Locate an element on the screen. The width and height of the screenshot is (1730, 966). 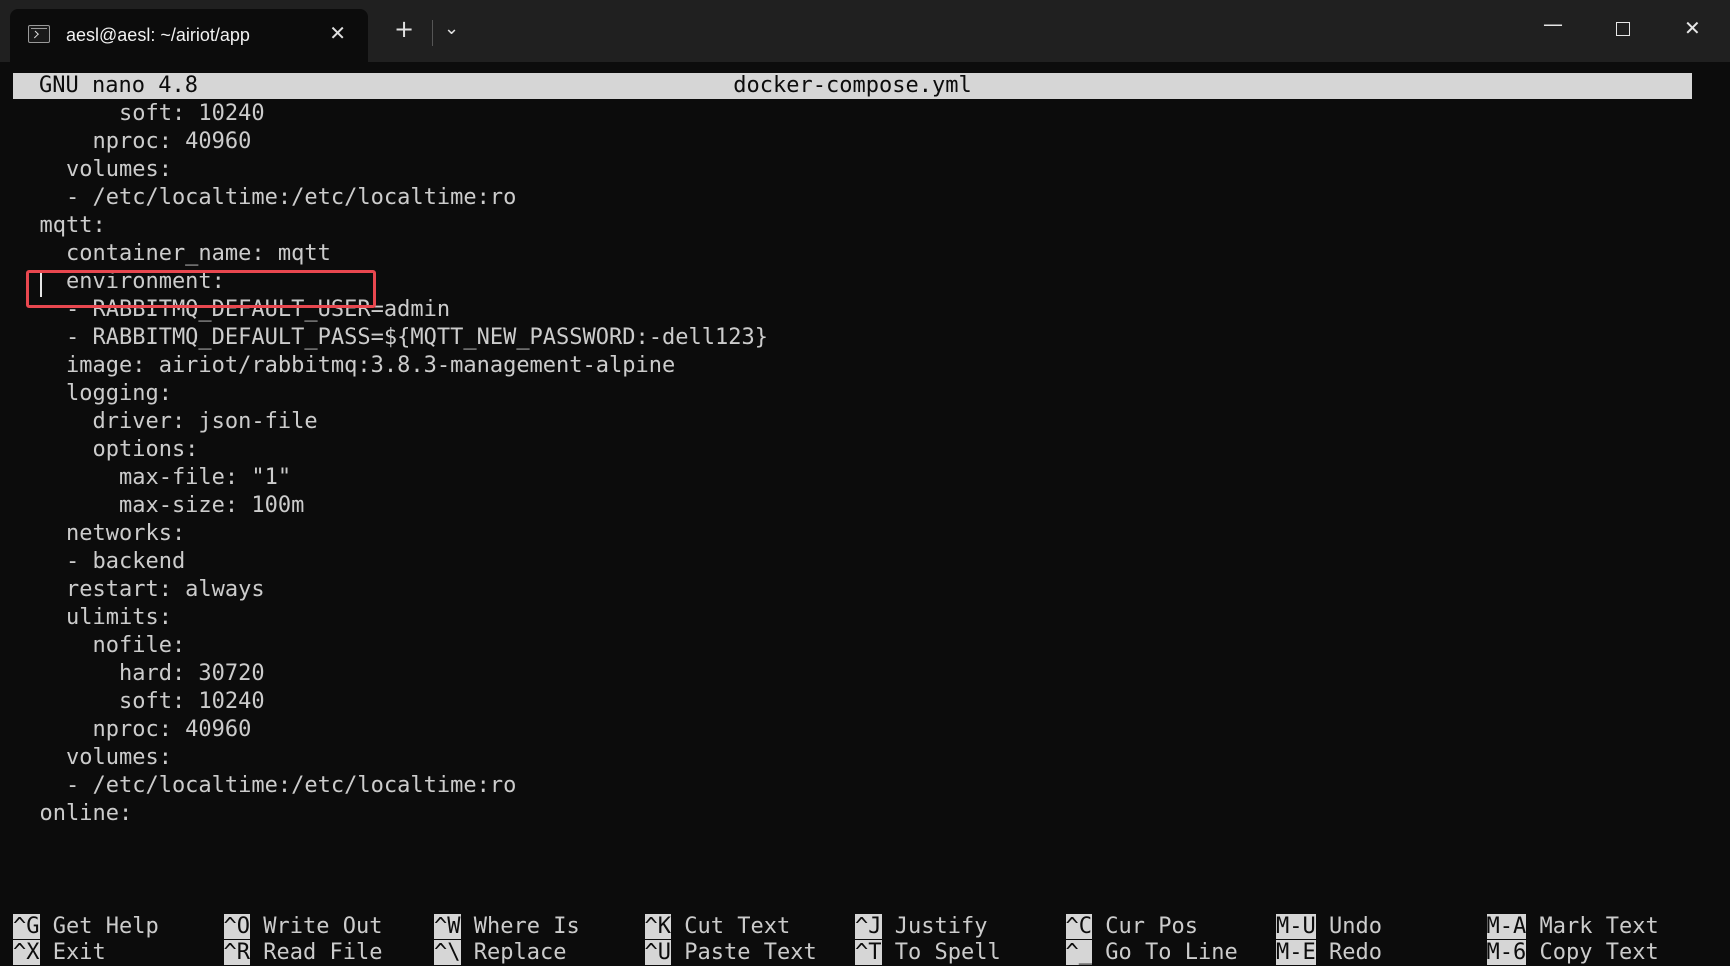
shortcut-key: ^\ is located at coordinates (447, 952).